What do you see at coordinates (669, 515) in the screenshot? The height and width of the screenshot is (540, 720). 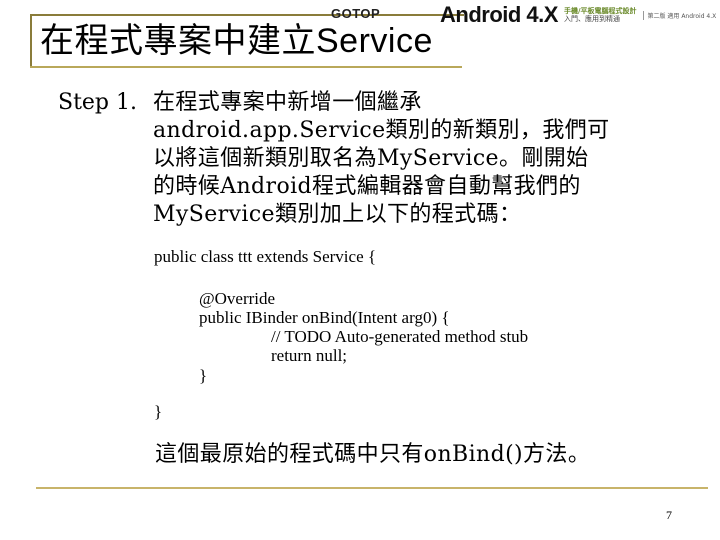 I see `page-number: 7` at bounding box center [669, 515].